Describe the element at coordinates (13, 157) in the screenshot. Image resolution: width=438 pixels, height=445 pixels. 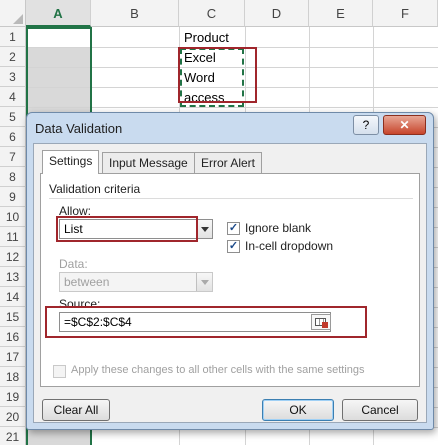
I see `row-header-7: 7` at that location.